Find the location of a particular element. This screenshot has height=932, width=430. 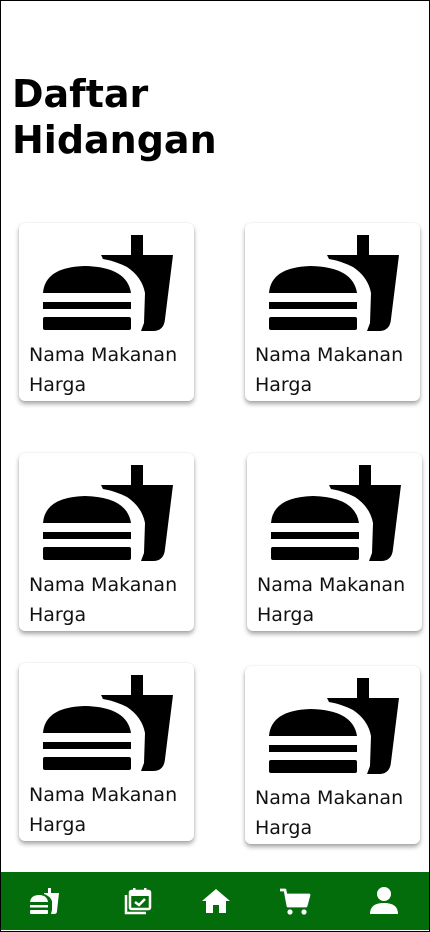

food-menu-icon is located at coordinates (44, 901).